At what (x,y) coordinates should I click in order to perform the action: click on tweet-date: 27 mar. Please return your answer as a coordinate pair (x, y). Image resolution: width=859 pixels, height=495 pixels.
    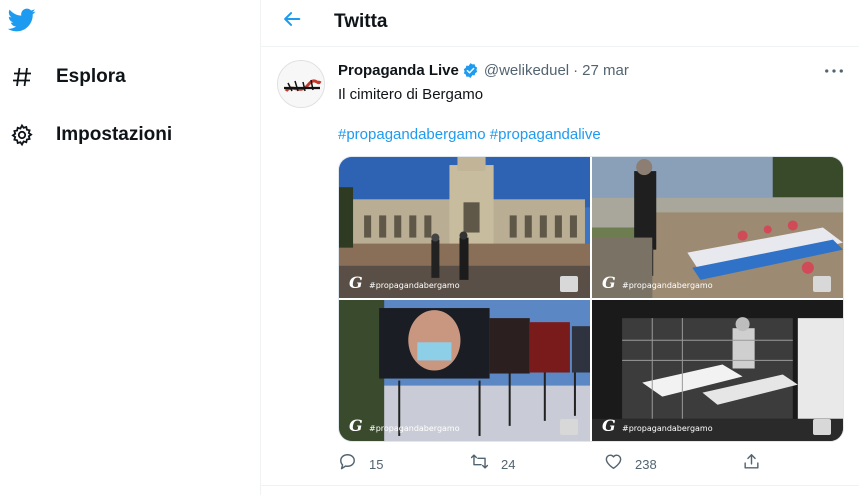
    Looking at the image, I should click on (605, 70).